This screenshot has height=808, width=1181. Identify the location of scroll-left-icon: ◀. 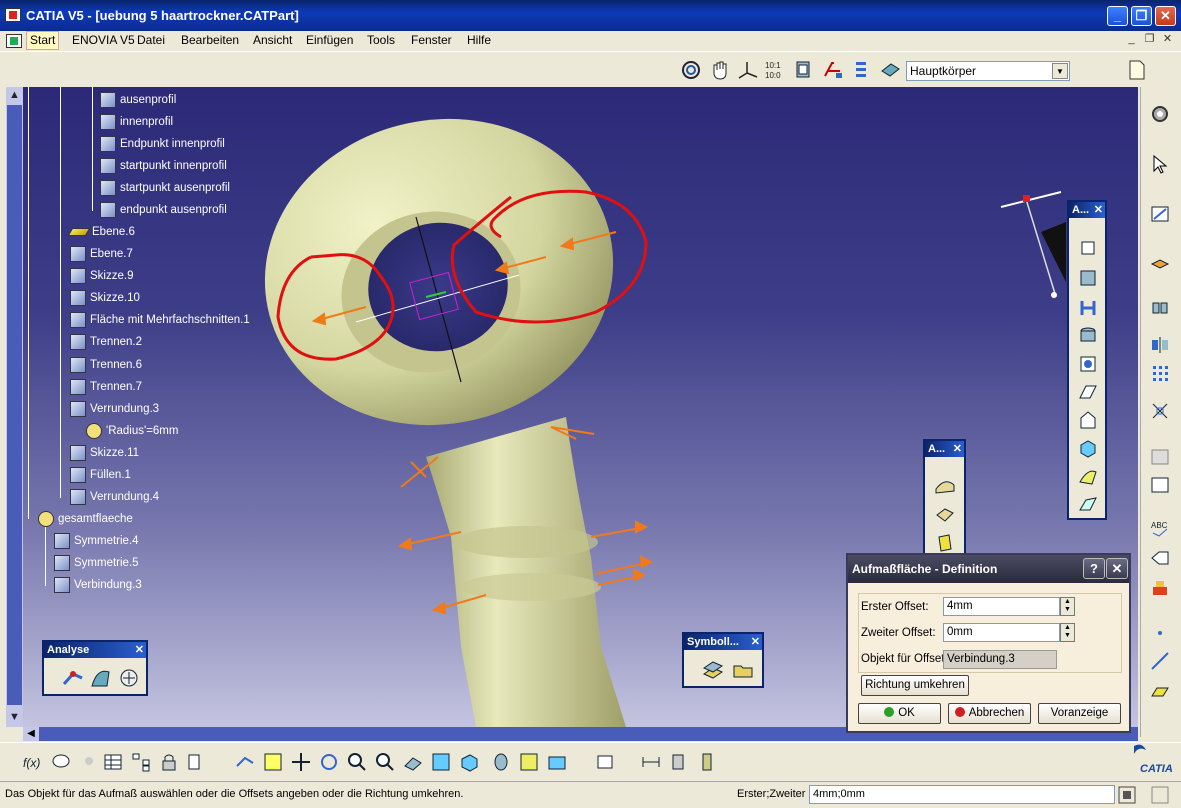
(31, 734).